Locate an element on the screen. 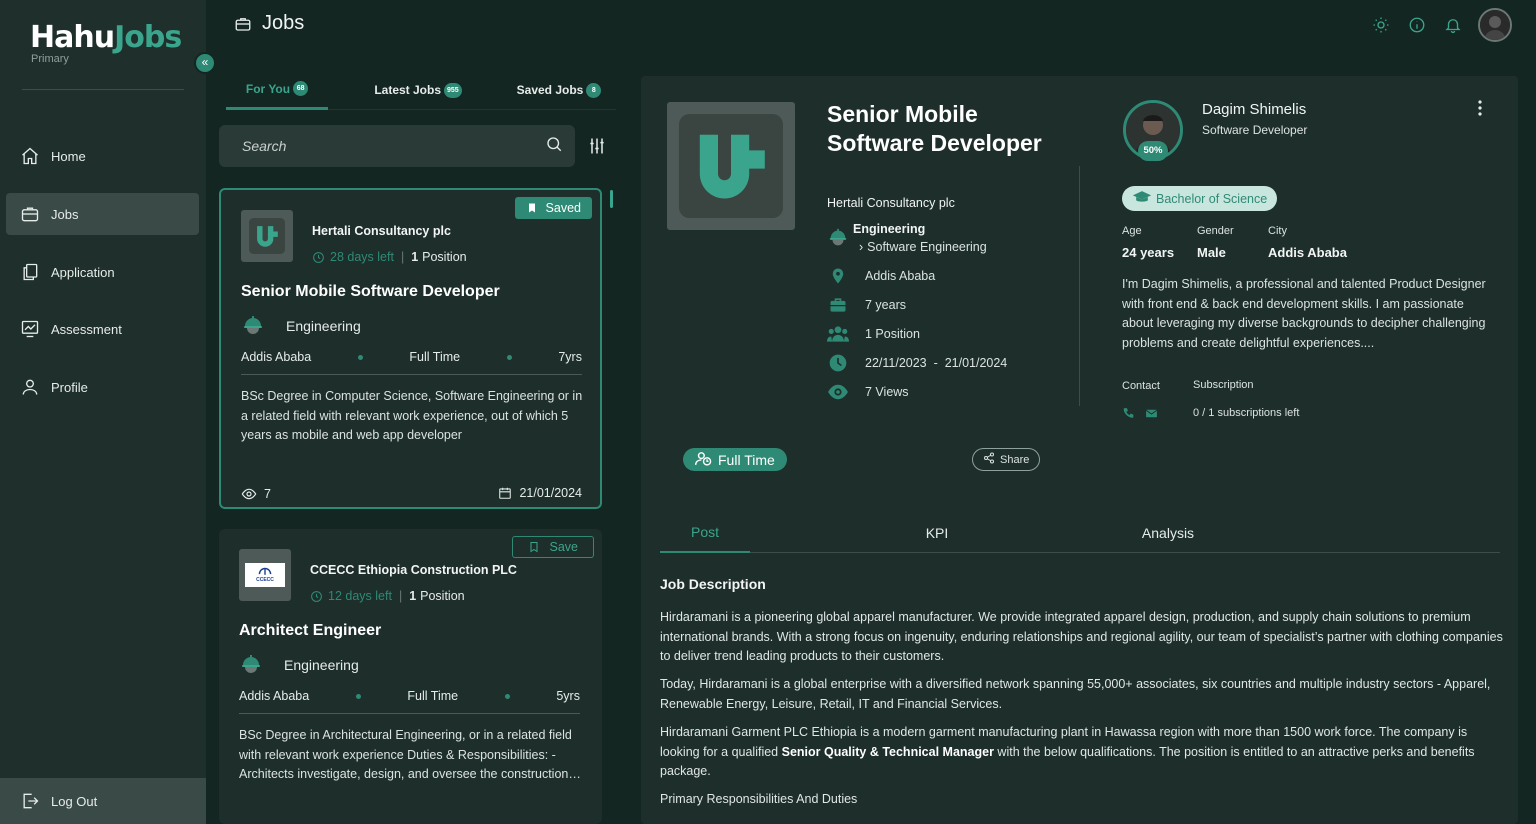  bookmark-icon is located at coordinates (534, 547).